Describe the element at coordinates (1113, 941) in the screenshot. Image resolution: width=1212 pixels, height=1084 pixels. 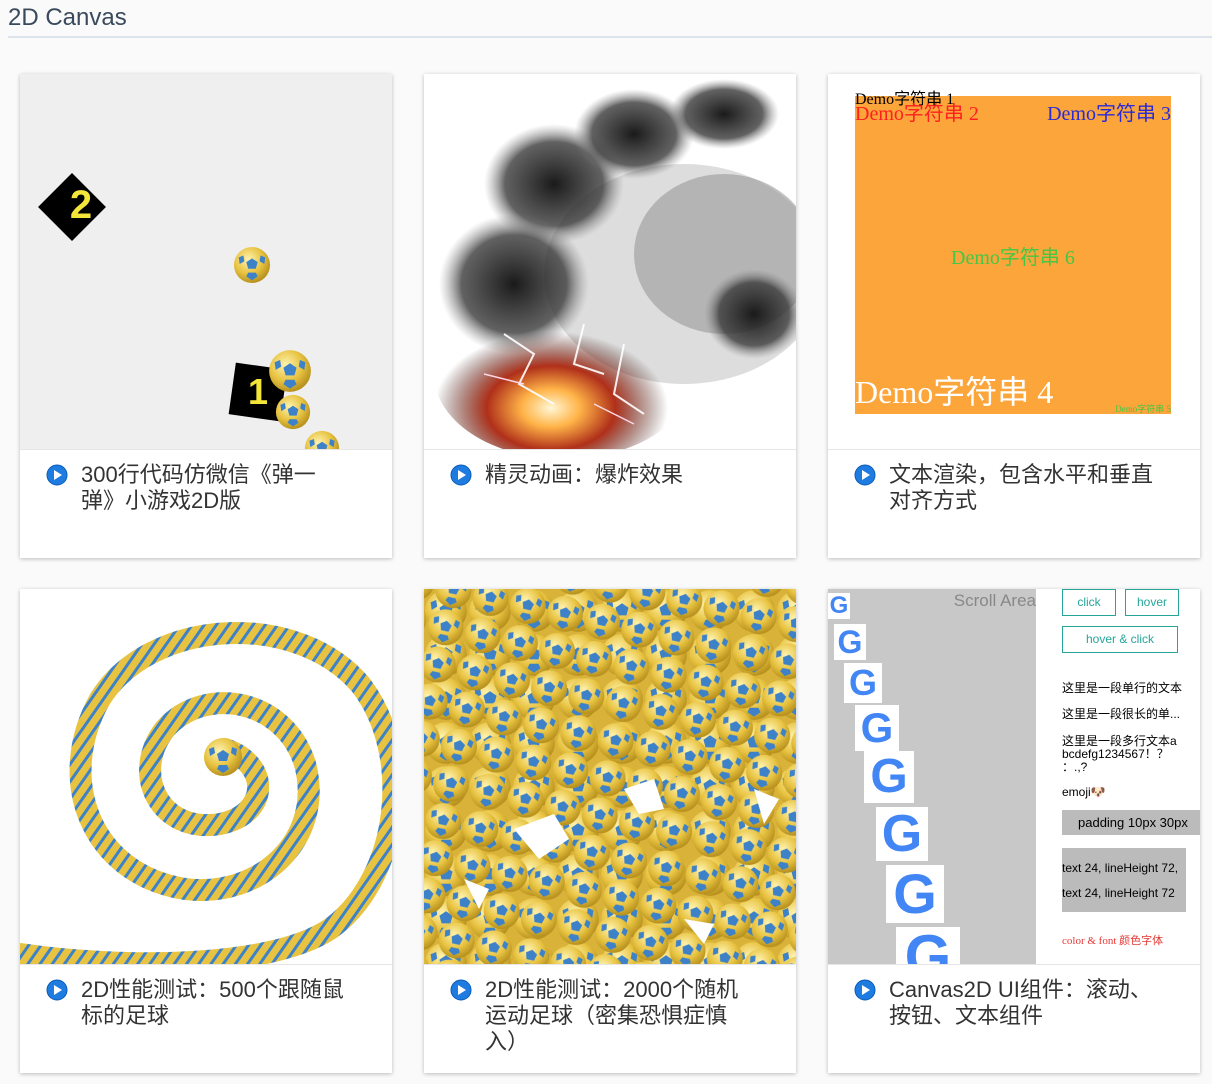
I see `color-font-text: color & font 颜色字体` at that location.